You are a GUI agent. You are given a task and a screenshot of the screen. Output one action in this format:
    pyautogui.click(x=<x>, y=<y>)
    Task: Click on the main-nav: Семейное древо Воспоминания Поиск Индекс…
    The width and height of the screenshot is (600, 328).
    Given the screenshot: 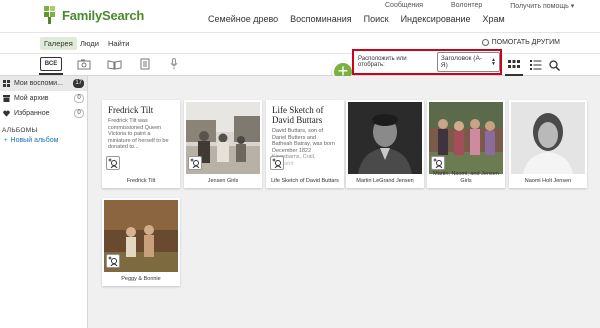 What is the action you would take?
    pyautogui.click(x=362, y=19)
    